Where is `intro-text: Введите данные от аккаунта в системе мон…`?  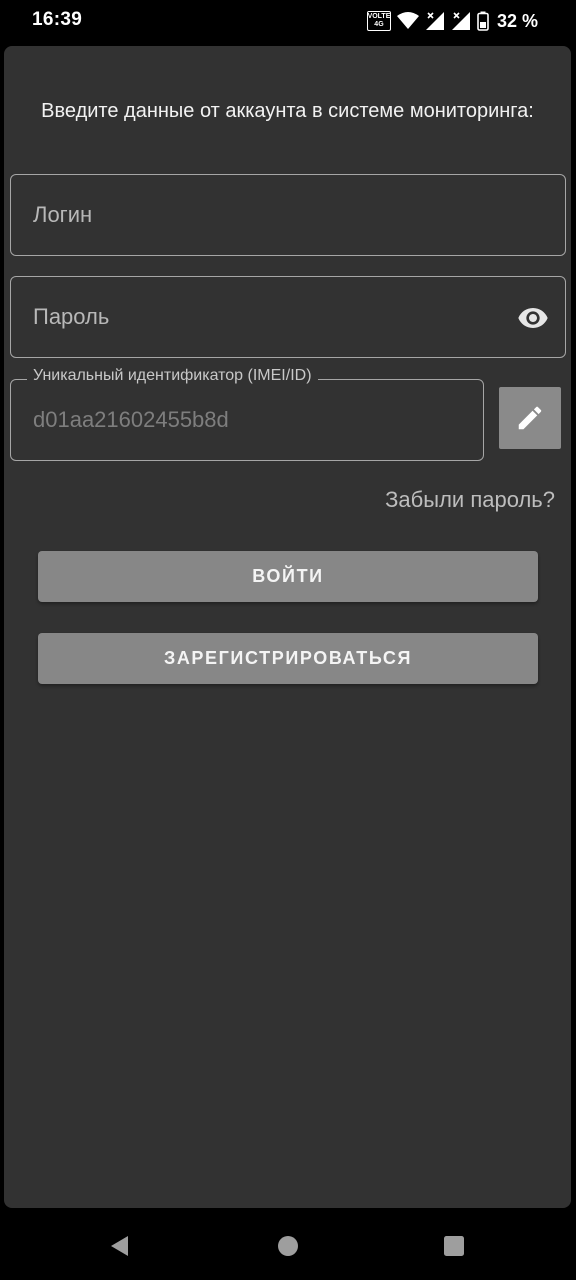 intro-text: Введите данные от аккаунта в системе мон… is located at coordinates (287, 111).